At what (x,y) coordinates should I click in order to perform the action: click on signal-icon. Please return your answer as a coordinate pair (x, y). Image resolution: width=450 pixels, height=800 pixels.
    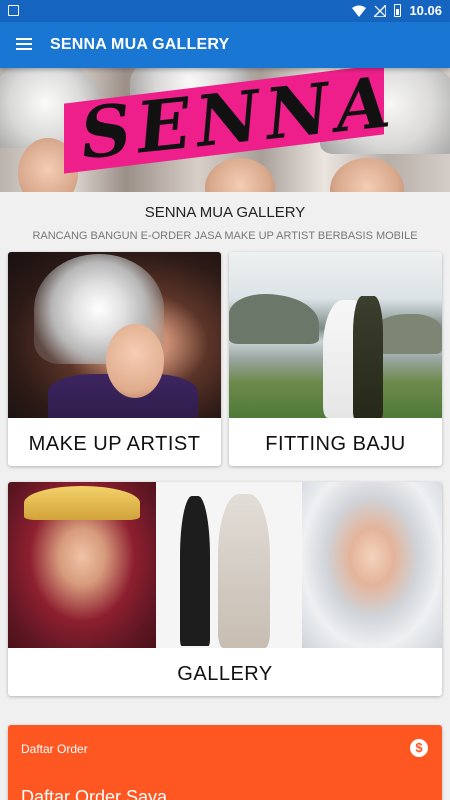
    Looking at the image, I should click on (380, 10).